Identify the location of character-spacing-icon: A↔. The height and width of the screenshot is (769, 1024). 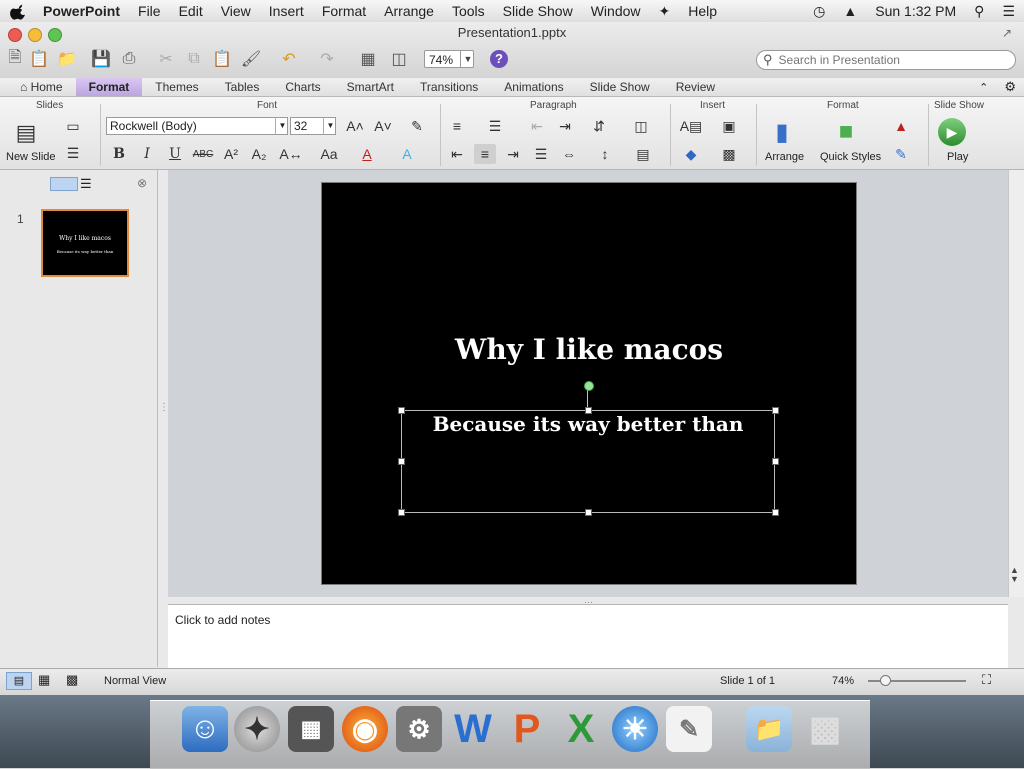
(290, 154).